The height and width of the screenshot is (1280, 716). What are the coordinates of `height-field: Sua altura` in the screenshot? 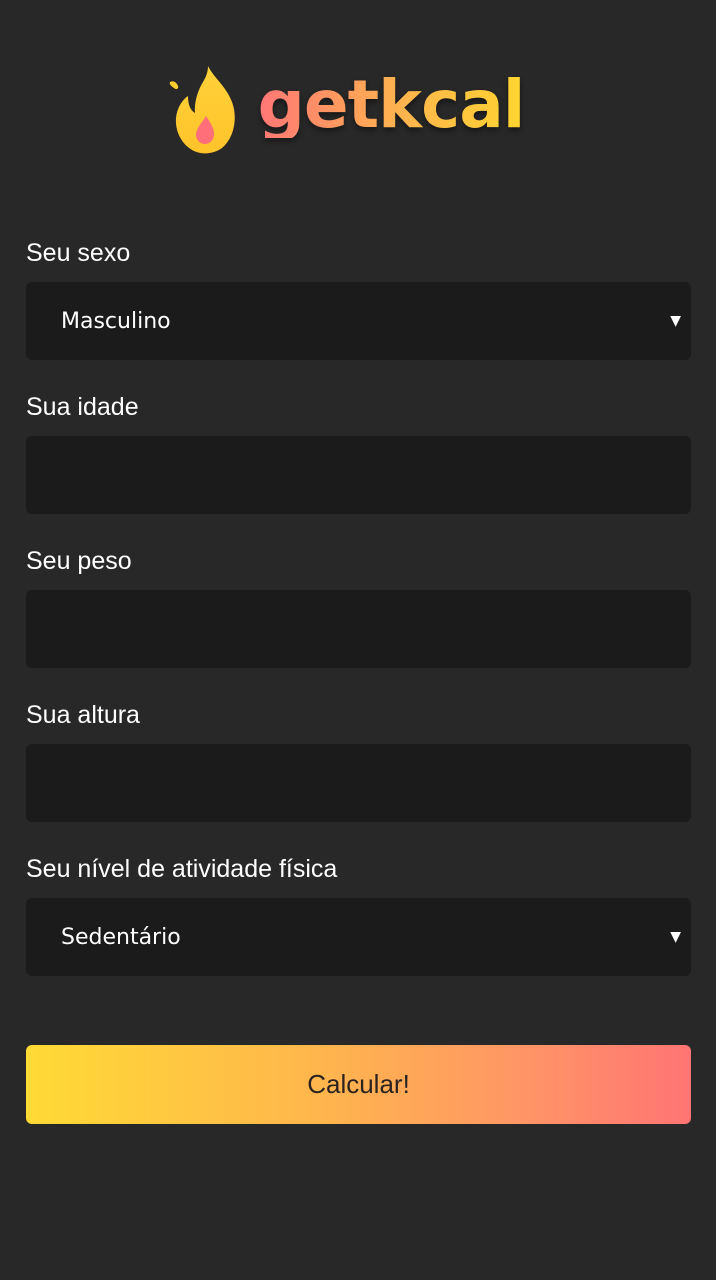 It's located at (358, 761).